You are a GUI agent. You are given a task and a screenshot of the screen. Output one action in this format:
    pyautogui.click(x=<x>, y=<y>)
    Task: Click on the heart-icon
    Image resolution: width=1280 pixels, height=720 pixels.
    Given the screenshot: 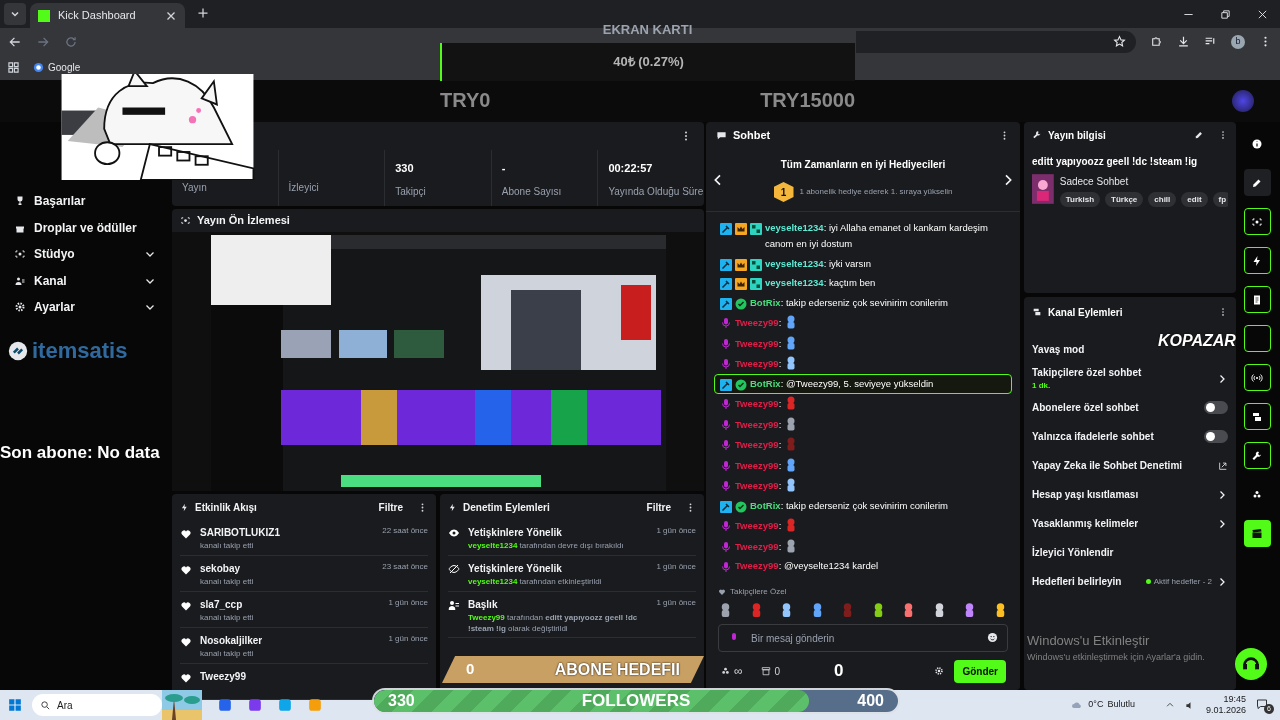 What is the action you would take?
    pyautogui.click(x=186, y=570)
    